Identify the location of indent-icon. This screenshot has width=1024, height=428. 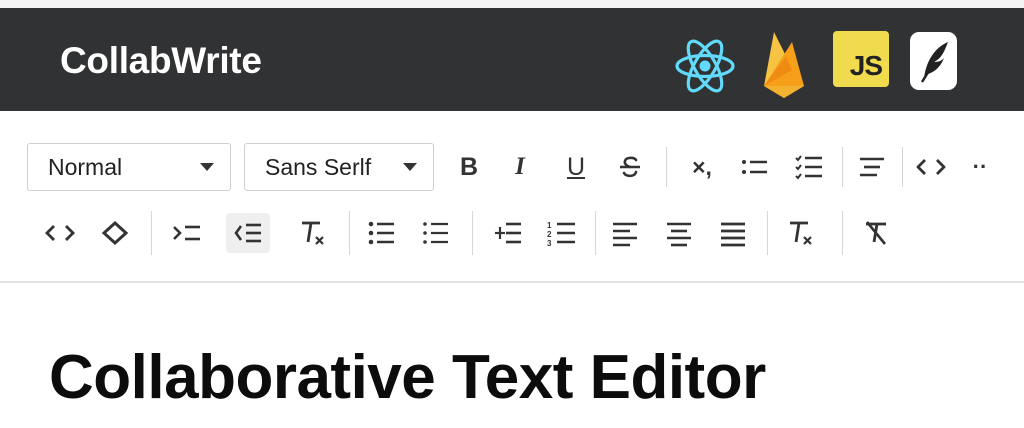
(247, 233).